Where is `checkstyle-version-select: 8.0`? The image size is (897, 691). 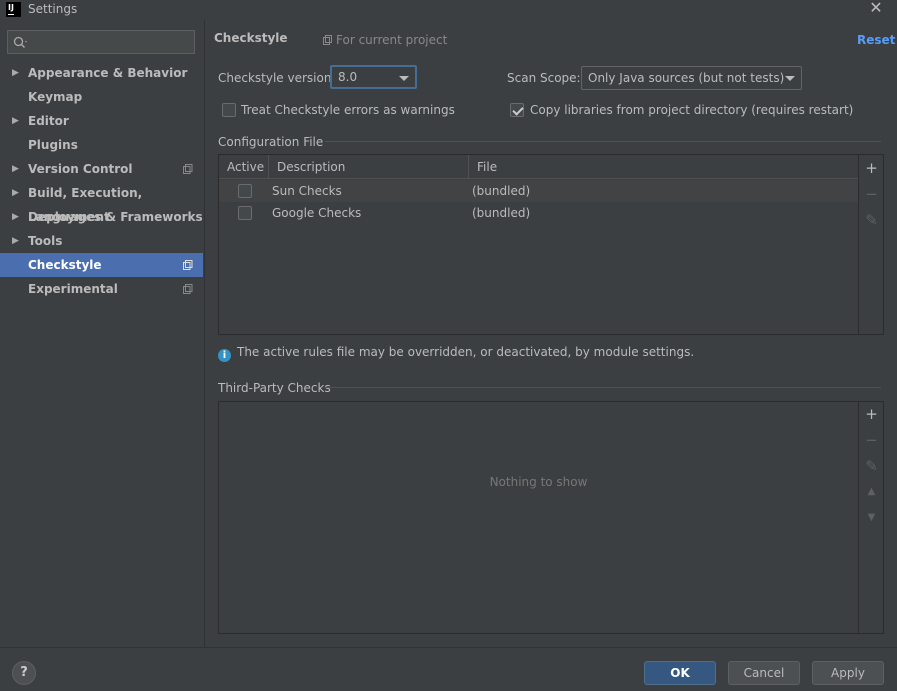
checkstyle-version-select: 8.0 is located at coordinates (373, 77).